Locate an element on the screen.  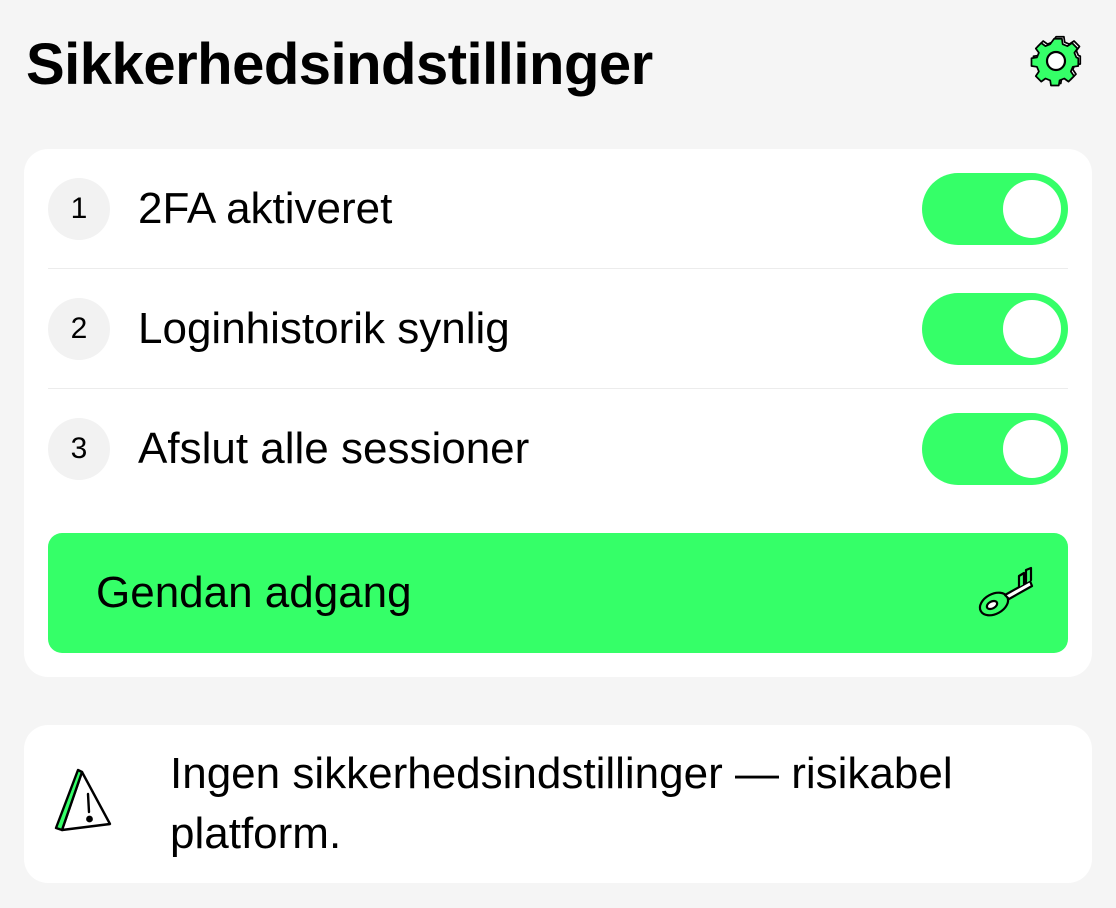
row-number-badge: 2 is located at coordinates (79, 328).